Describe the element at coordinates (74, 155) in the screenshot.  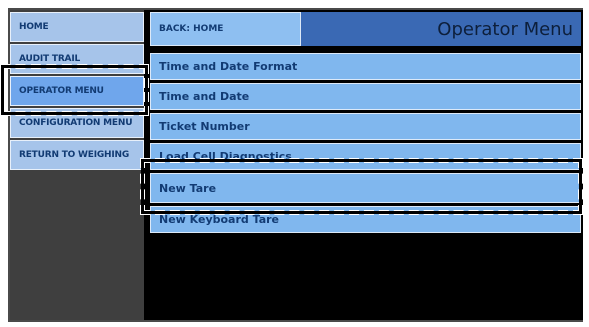
I see `sidebar-item-label: RETURN TO WEIGHING` at that location.